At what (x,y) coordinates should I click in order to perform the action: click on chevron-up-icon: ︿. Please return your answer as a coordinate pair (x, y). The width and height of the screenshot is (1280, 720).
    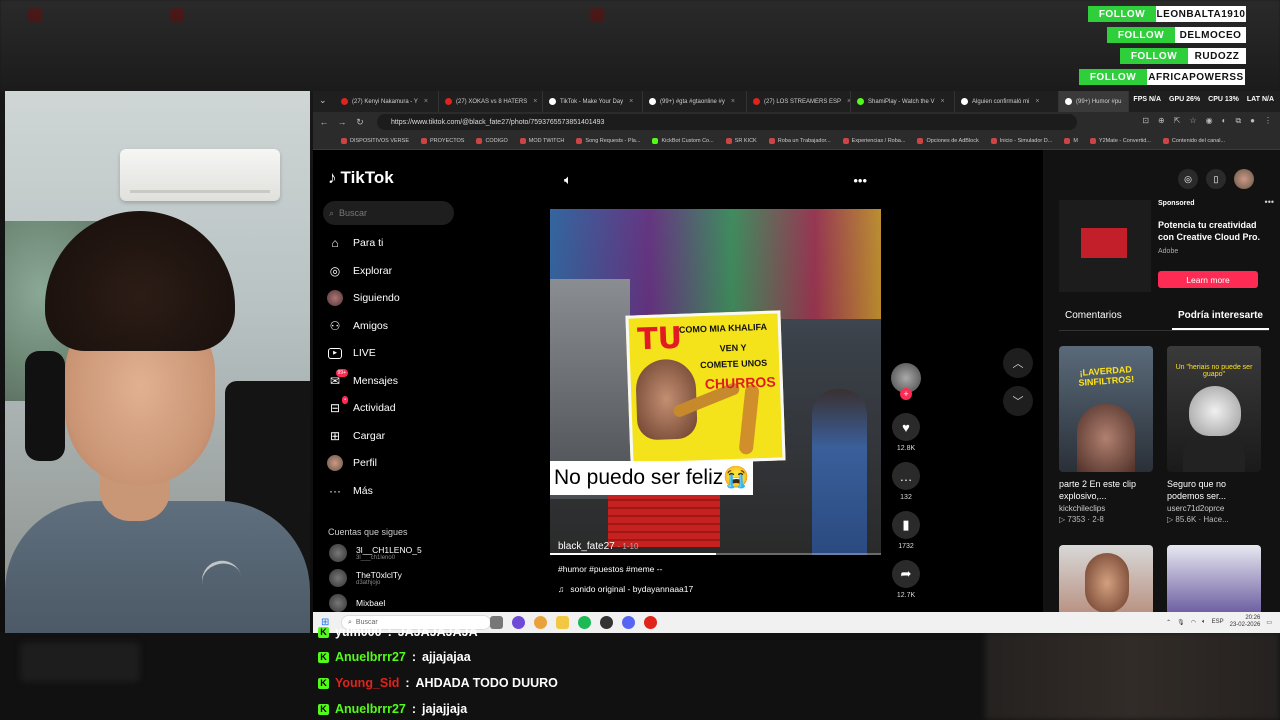
    Looking at the image, I should click on (1018, 363).